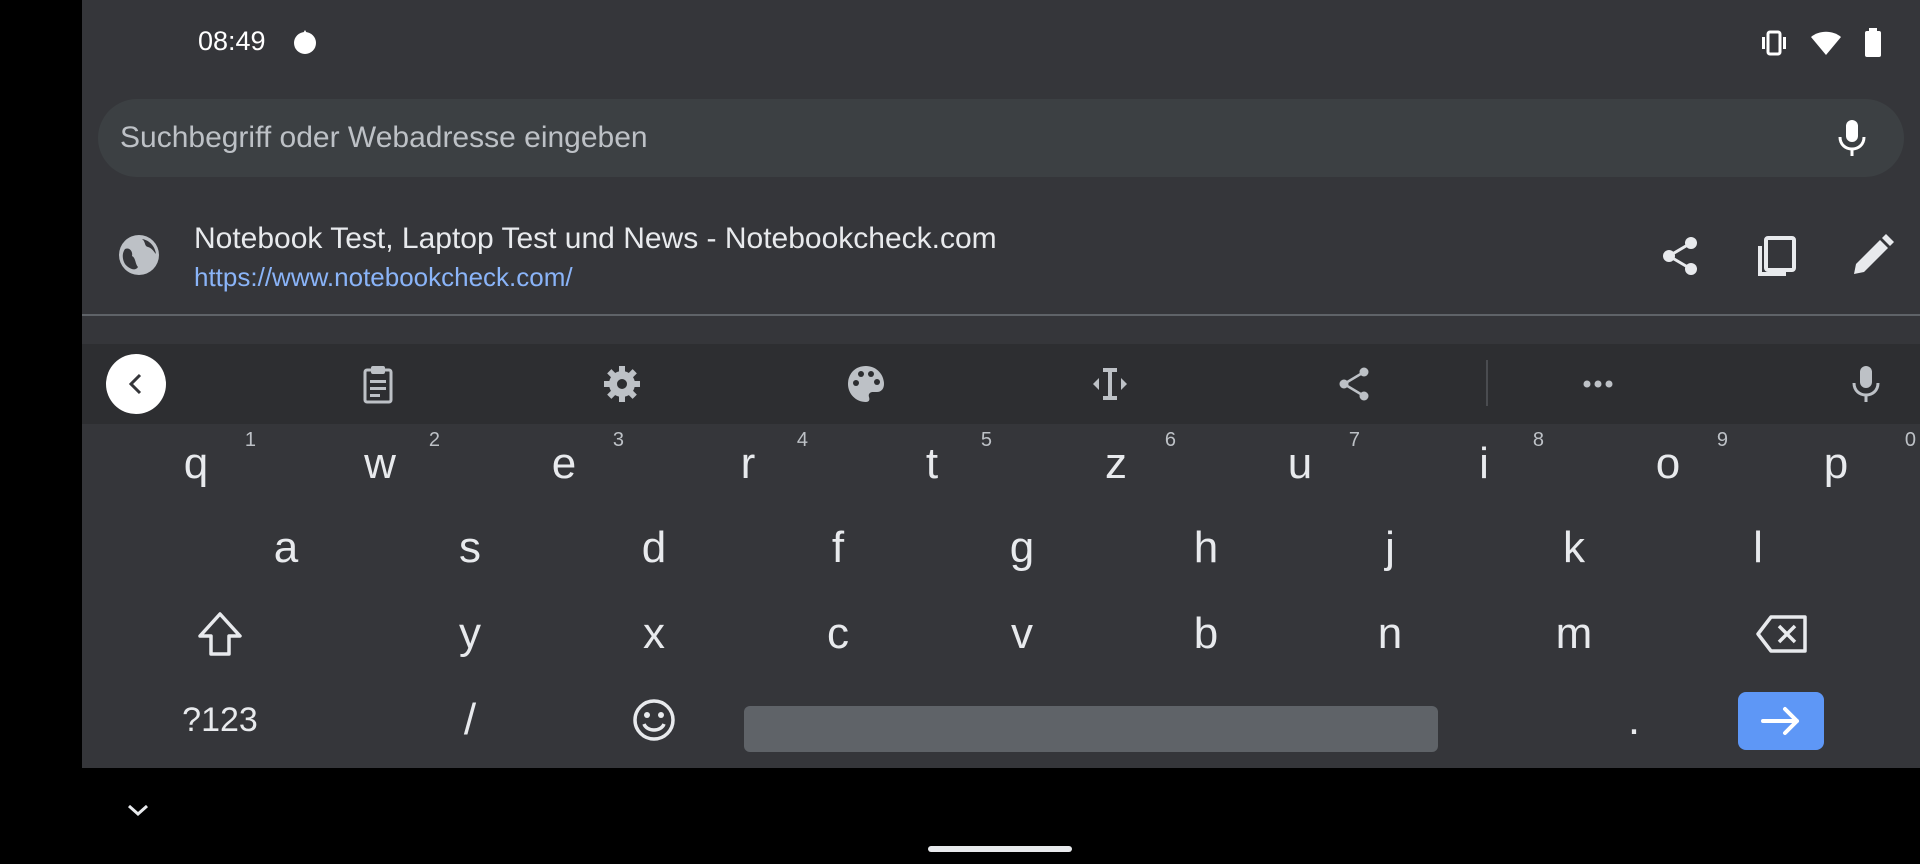 The width and height of the screenshot is (1920, 864). I want to click on suggestion-url: https://www.notebookcheck.com/, so click(383, 277).